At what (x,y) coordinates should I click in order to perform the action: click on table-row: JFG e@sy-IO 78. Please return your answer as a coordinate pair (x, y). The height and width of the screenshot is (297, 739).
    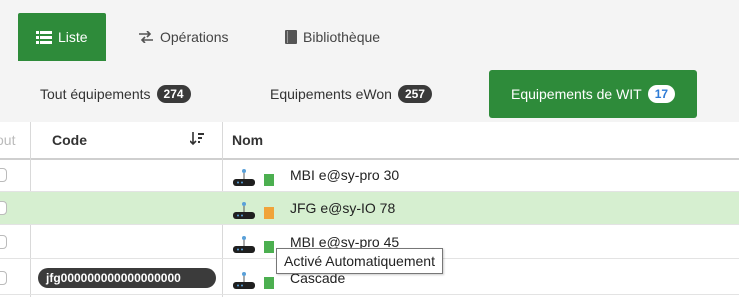
    Looking at the image, I should click on (369, 208).